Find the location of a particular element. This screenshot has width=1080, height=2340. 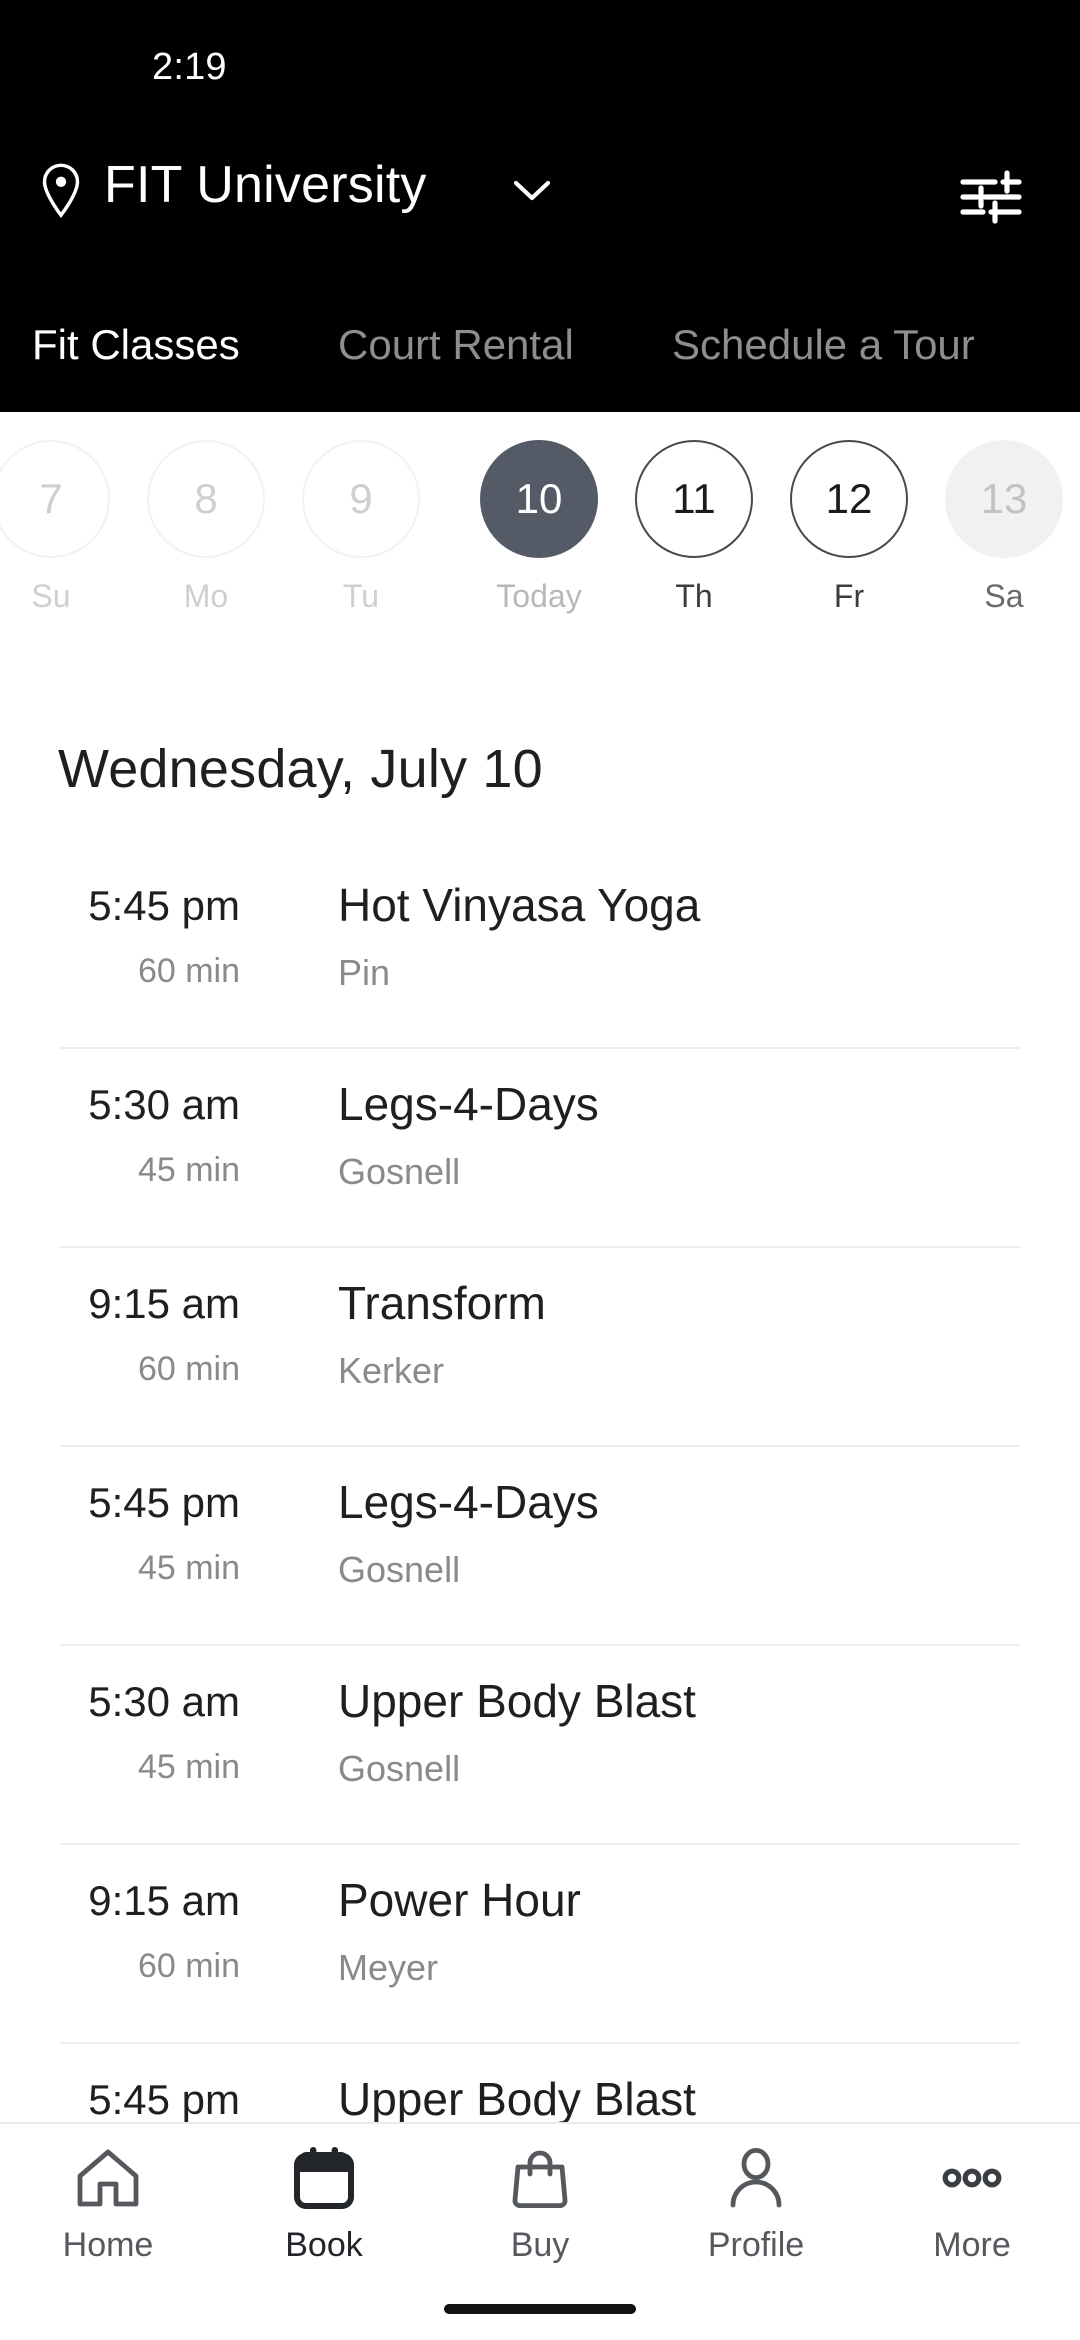

date-number: 8 is located at coordinates (206, 499).